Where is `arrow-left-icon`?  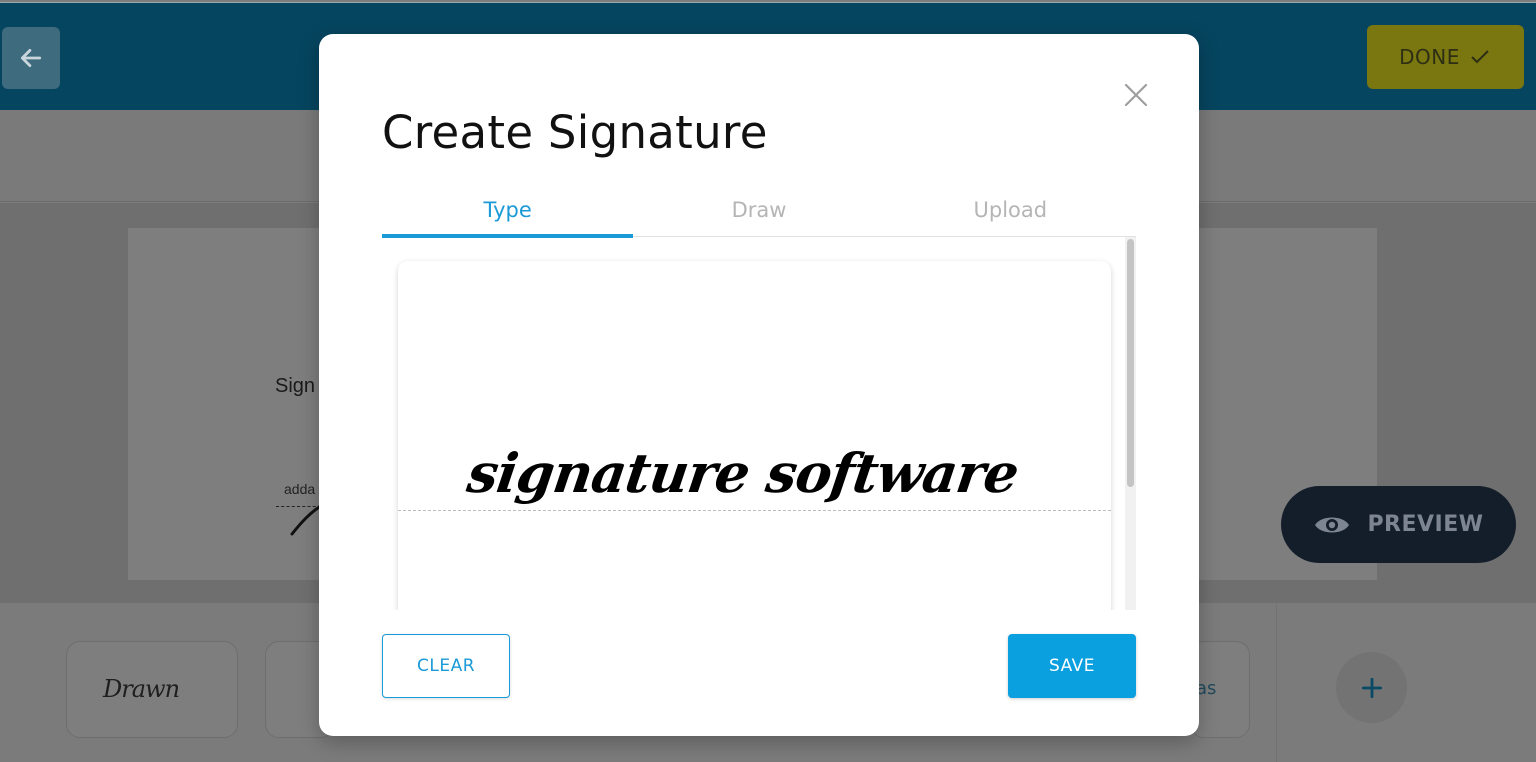 arrow-left-icon is located at coordinates (31, 58).